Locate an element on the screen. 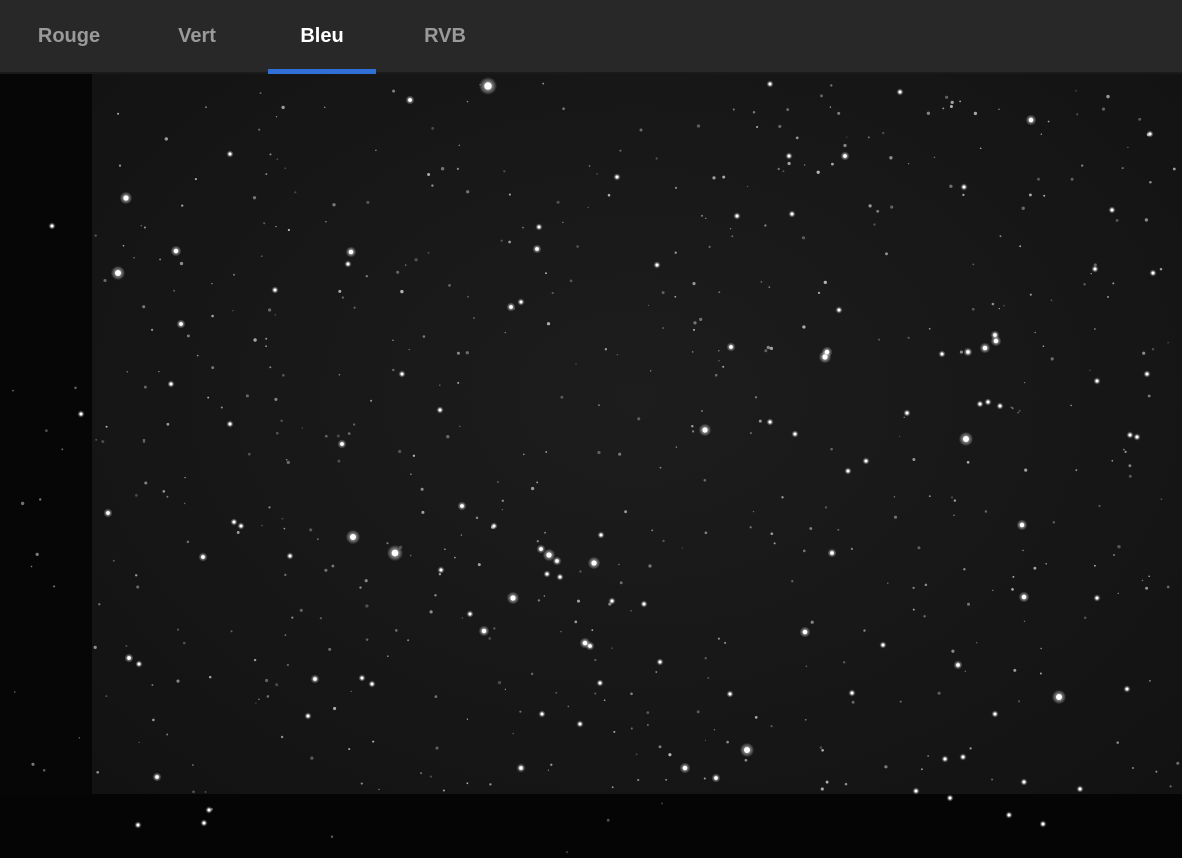 The image size is (1182, 858). tab-rvb-label: RVB is located at coordinates (445, 35).